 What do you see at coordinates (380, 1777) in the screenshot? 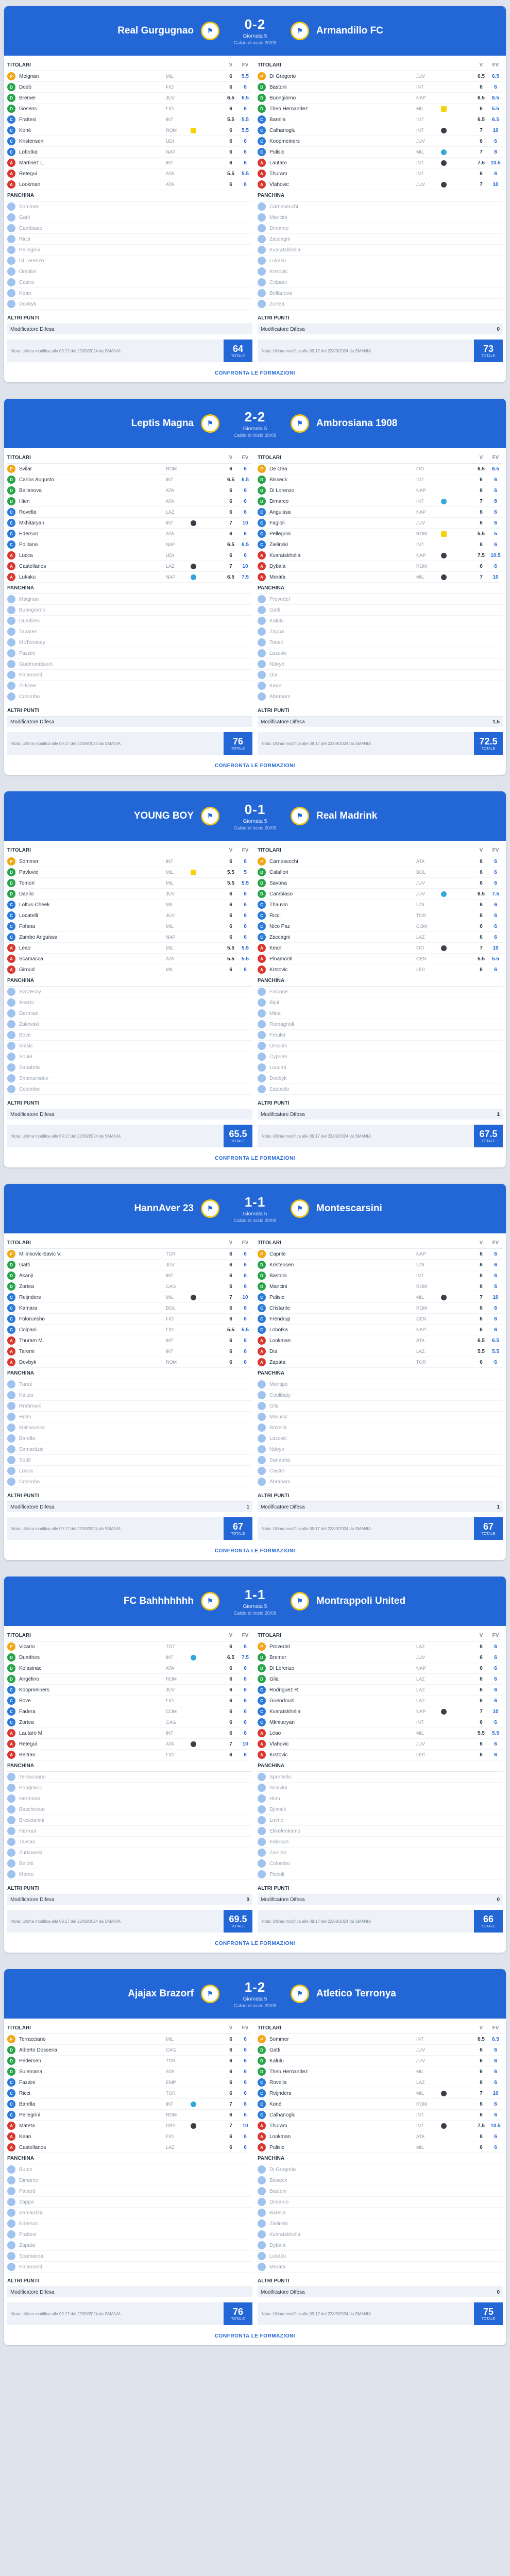
I see `bench-player-row: Sportiello` at bounding box center [380, 1777].